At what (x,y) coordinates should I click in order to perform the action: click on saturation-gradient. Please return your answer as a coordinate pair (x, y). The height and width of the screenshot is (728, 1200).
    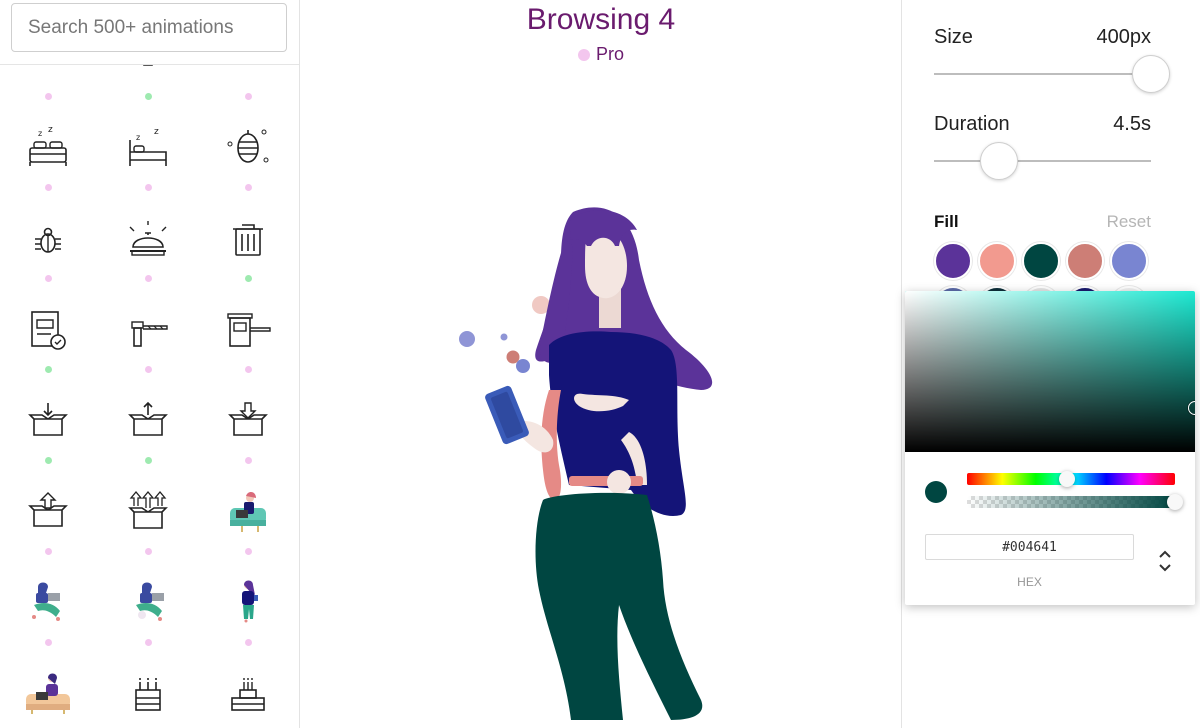
    Looking at the image, I should click on (1050, 371).